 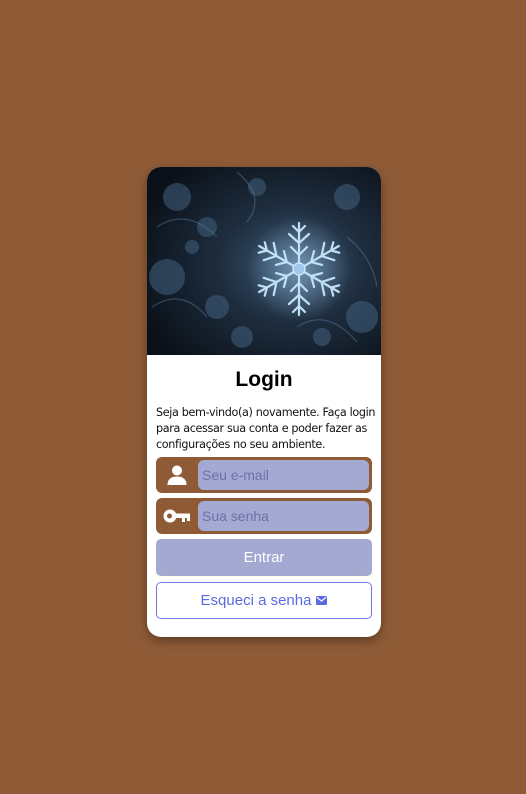 What do you see at coordinates (177, 475) in the screenshot?
I see `user-icon` at bounding box center [177, 475].